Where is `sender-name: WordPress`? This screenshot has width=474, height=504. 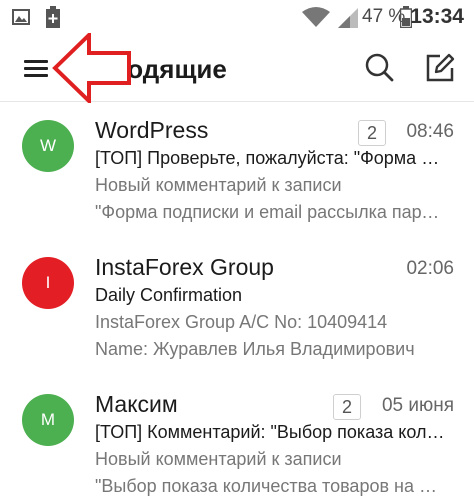
sender-name: WordPress is located at coordinates (152, 130).